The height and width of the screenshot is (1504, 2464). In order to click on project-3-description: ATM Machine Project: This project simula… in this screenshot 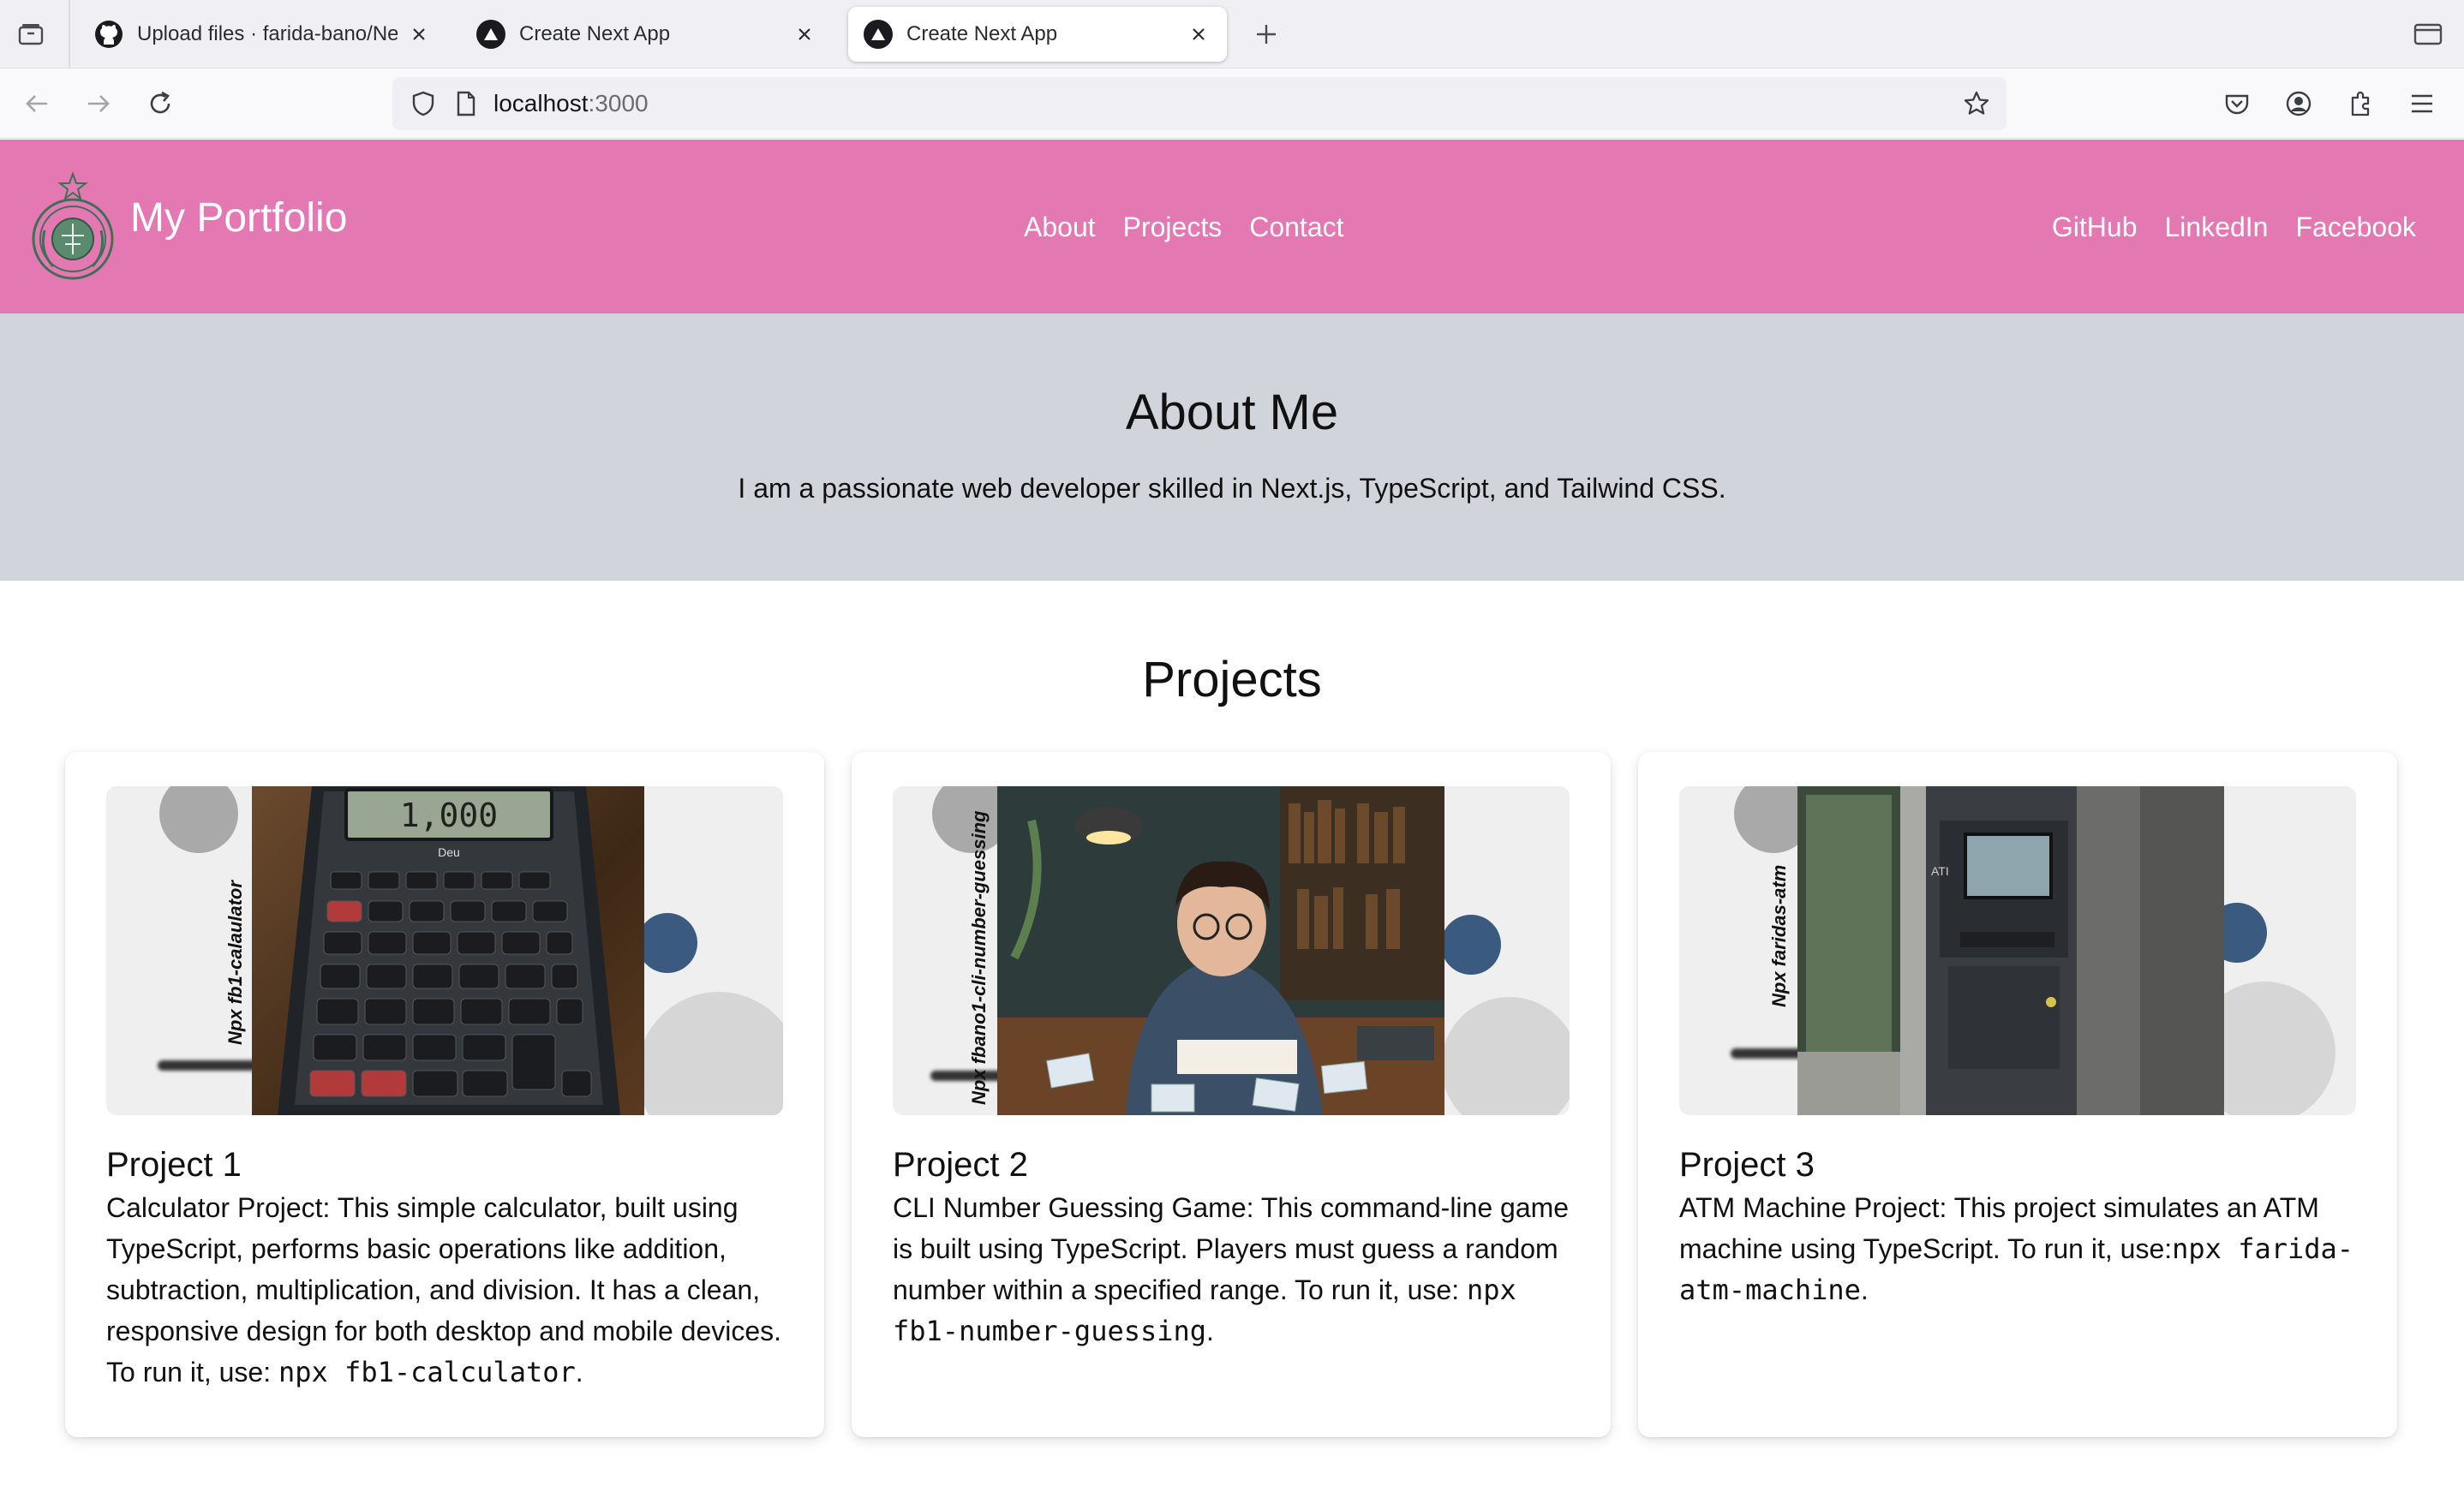, I will do `click(2022, 1249)`.